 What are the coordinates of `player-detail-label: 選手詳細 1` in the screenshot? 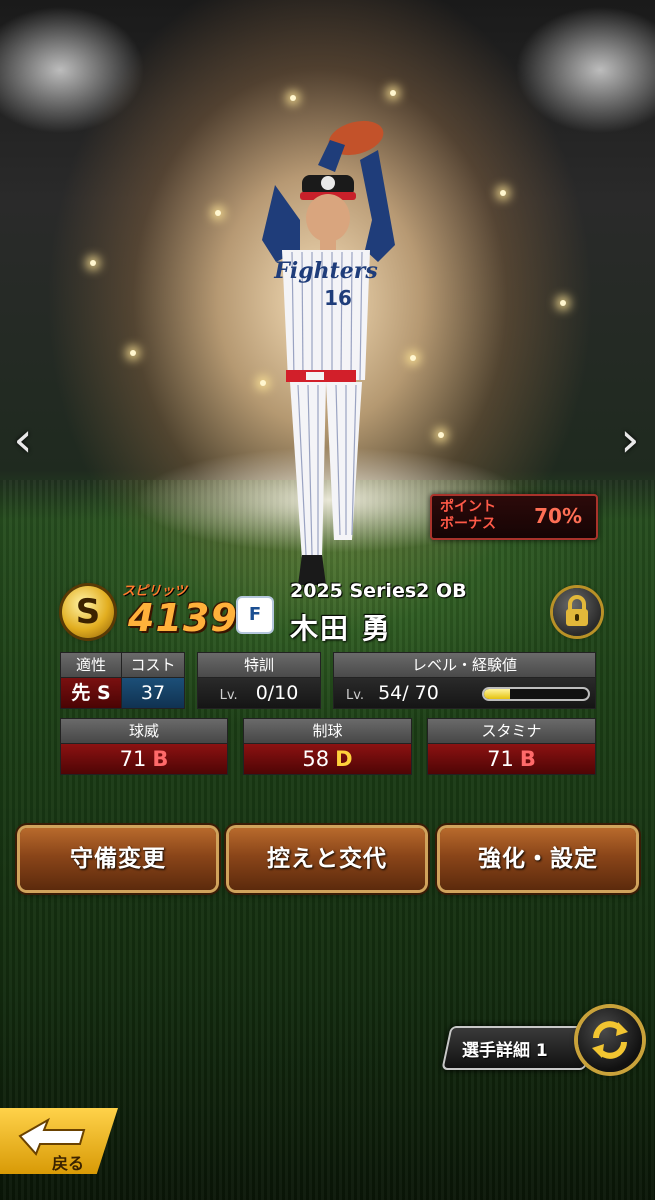 It's located at (505, 1048).